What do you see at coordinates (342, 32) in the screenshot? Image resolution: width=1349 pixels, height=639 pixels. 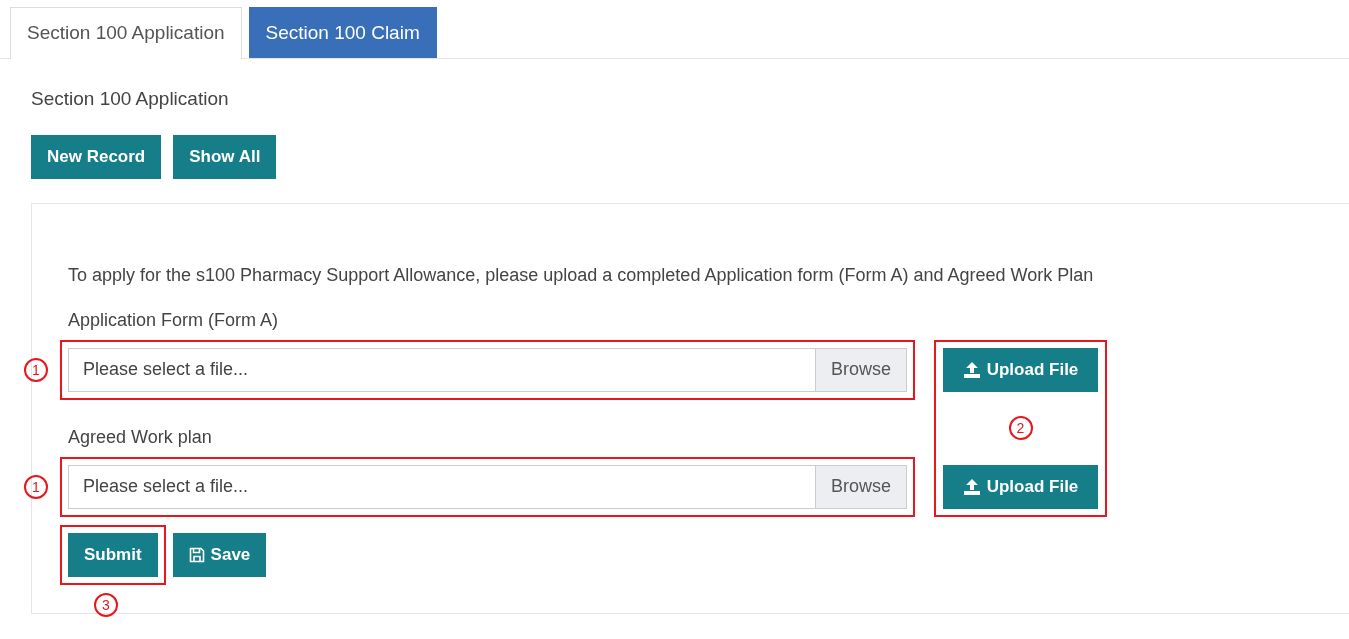 I see `tab: Section 100 Claim` at bounding box center [342, 32].